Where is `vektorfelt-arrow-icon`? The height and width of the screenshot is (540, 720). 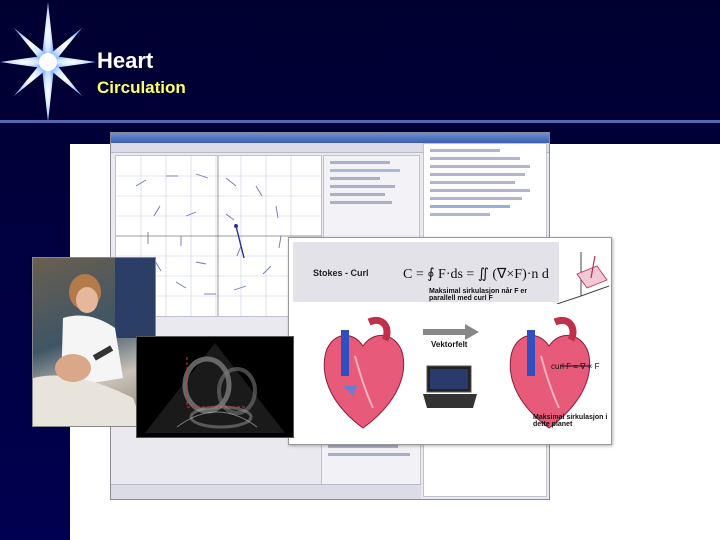
vektorfelt-arrow-icon is located at coordinates (451, 332).